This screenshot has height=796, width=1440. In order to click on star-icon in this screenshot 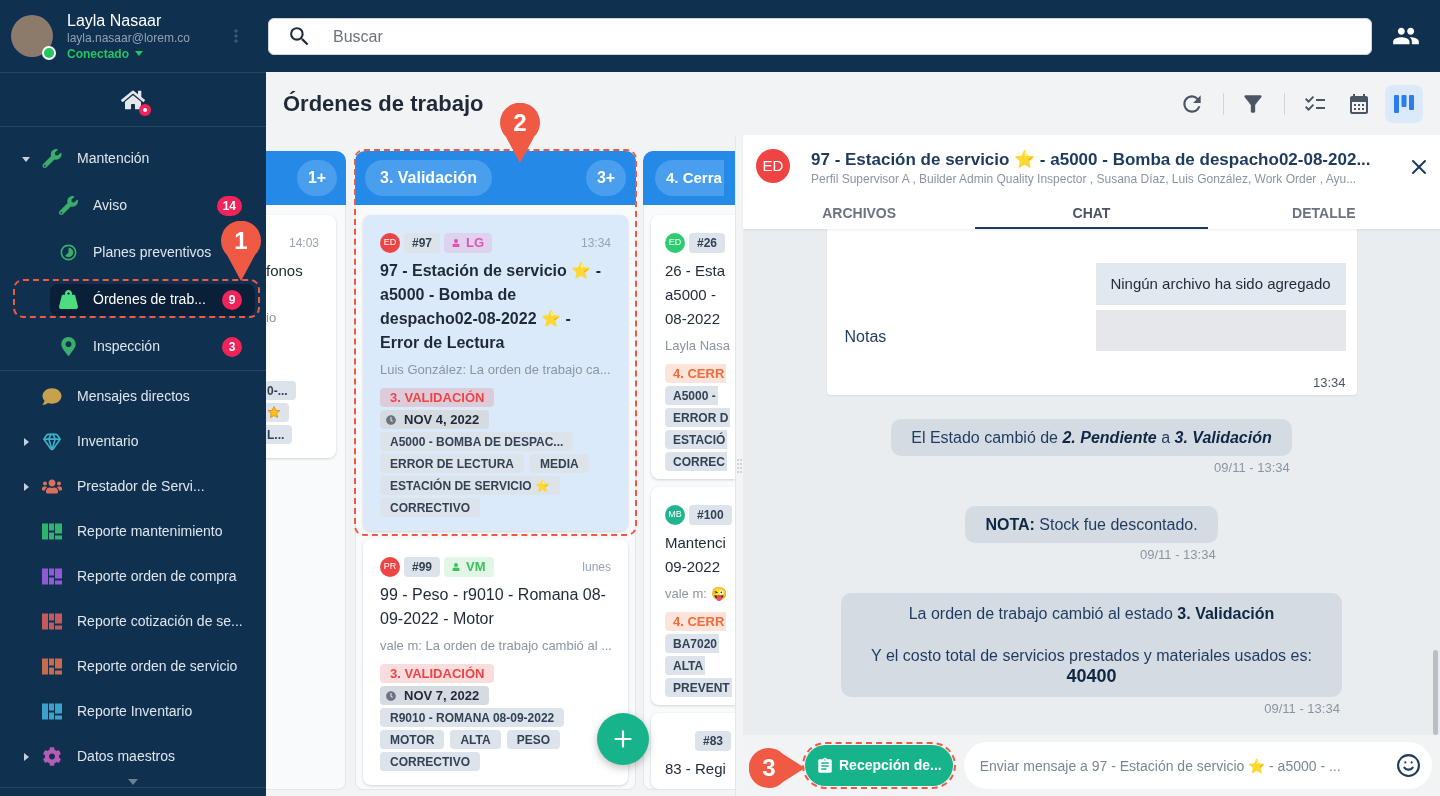, I will do `click(274, 412)`.